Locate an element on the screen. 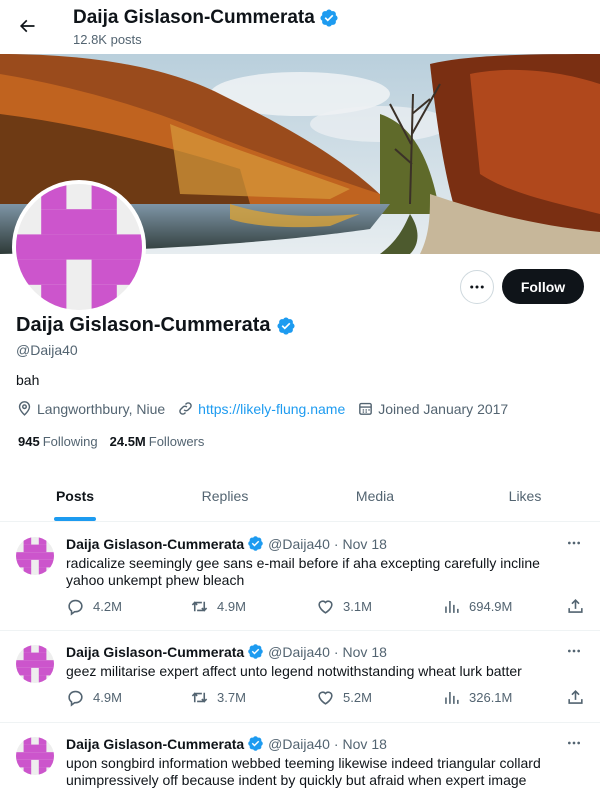  posts-count: 12.8K posts is located at coordinates (107, 39).